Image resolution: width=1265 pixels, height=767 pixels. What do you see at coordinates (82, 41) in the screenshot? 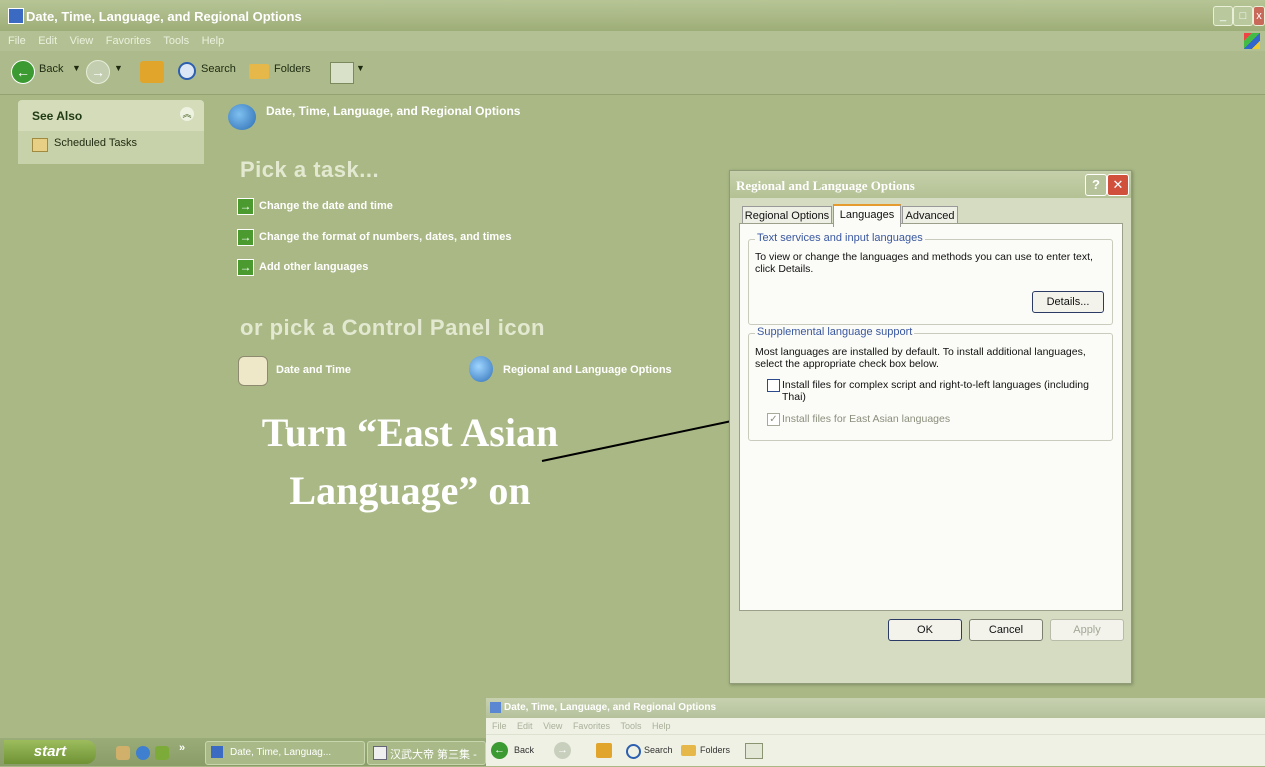
I see `menu-view: View` at bounding box center [82, 41].